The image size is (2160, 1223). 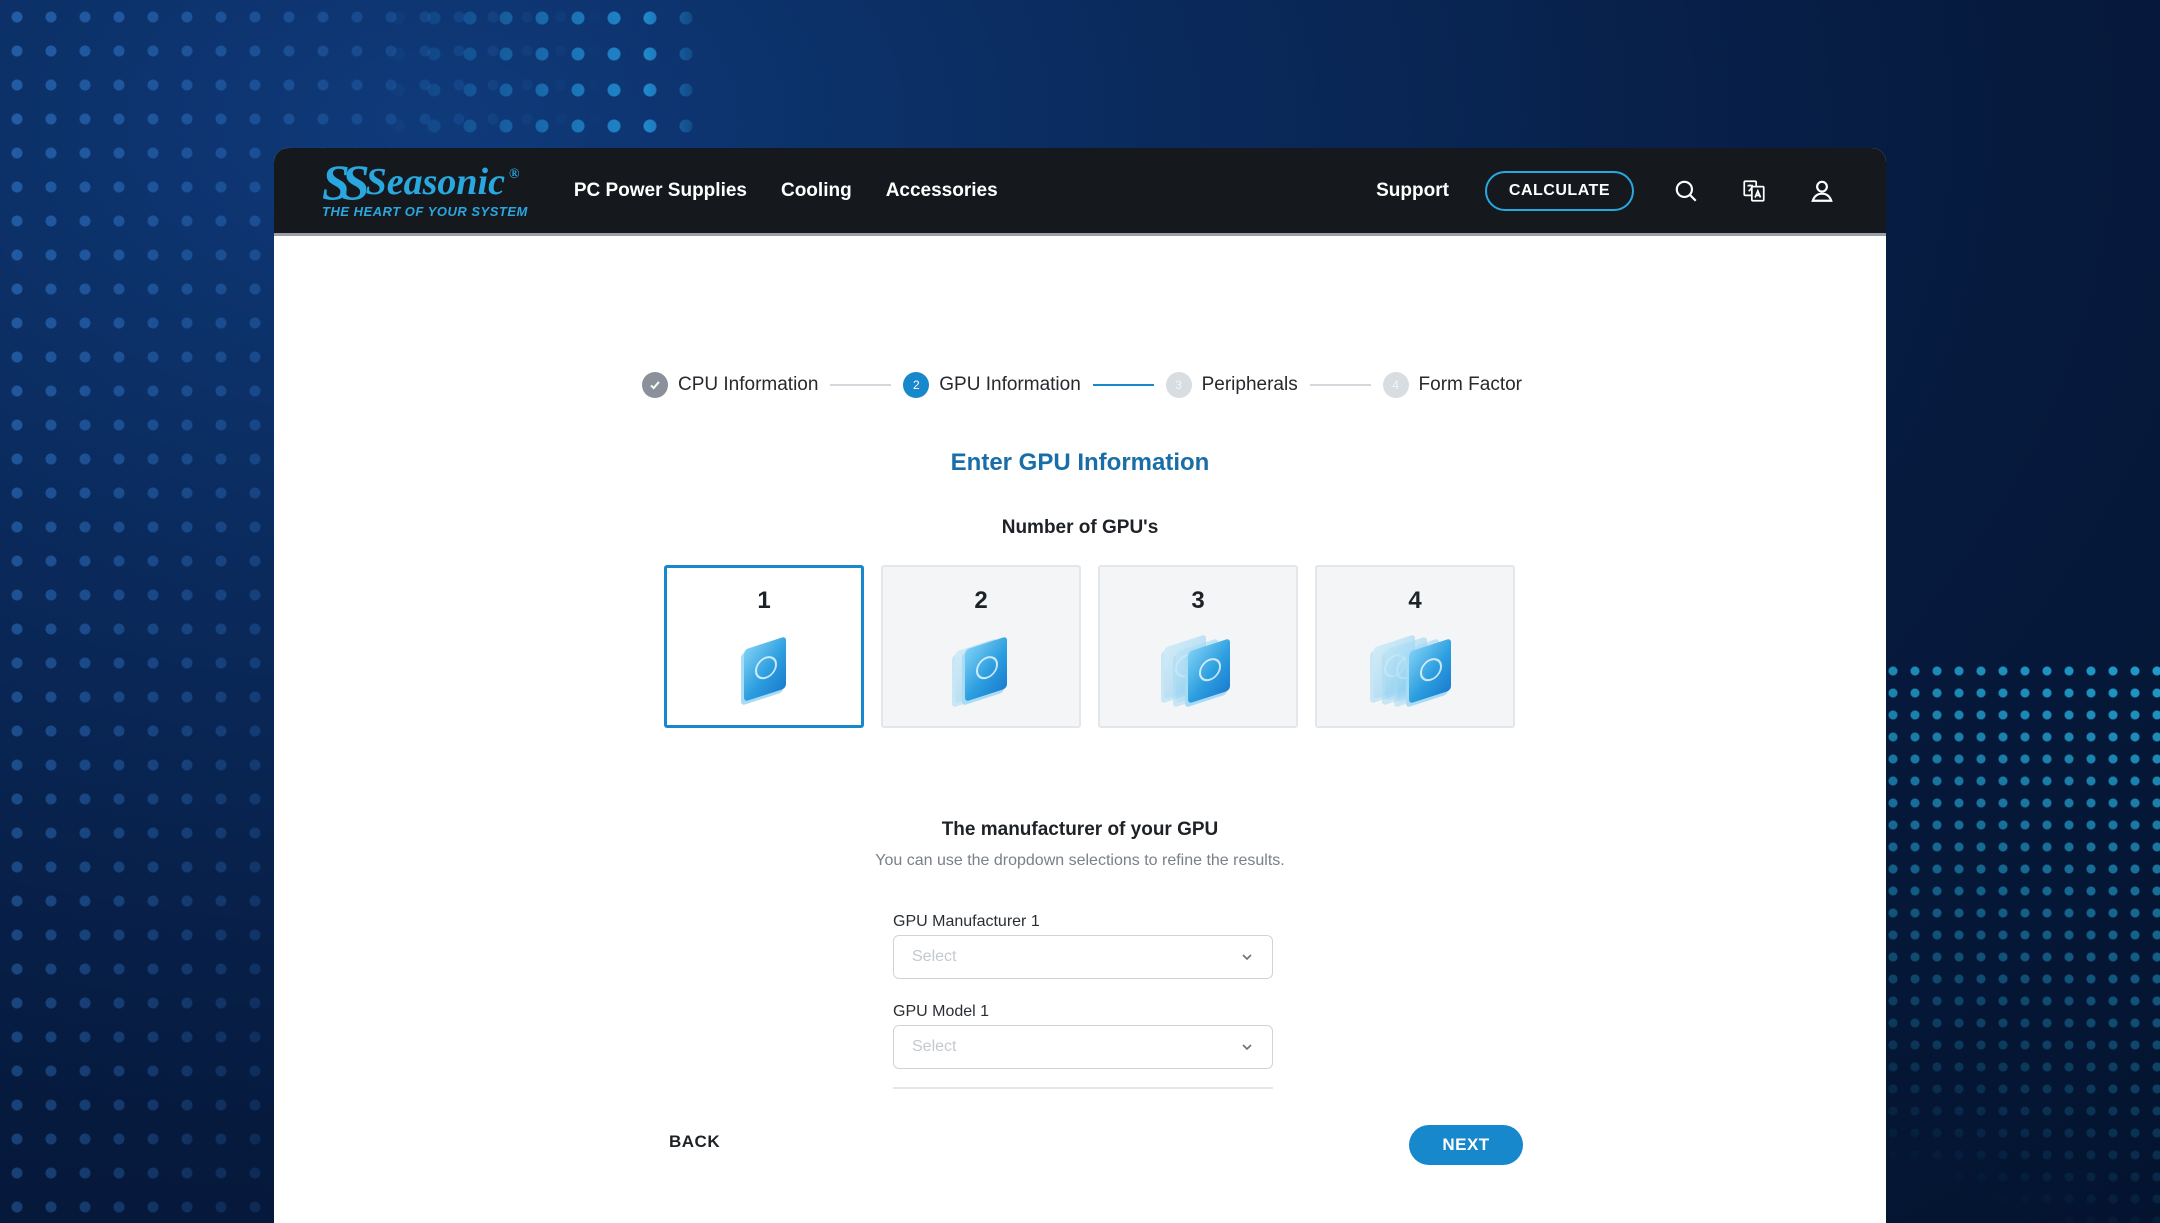 I want to click on nav-cooling: Cooling, so click(x=816, y=191).